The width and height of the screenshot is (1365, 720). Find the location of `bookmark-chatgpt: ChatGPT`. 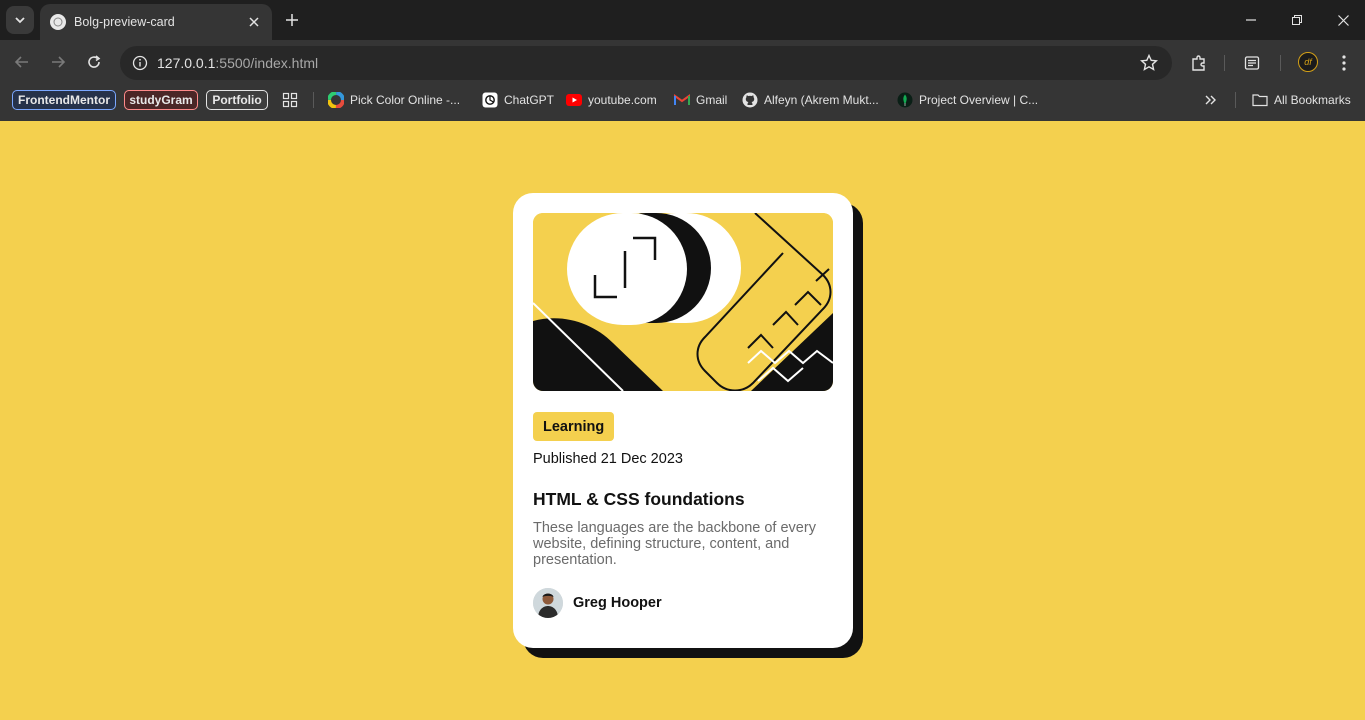

bookmark-chatgpt: ChatGPT is located at coordinates (518, 100).